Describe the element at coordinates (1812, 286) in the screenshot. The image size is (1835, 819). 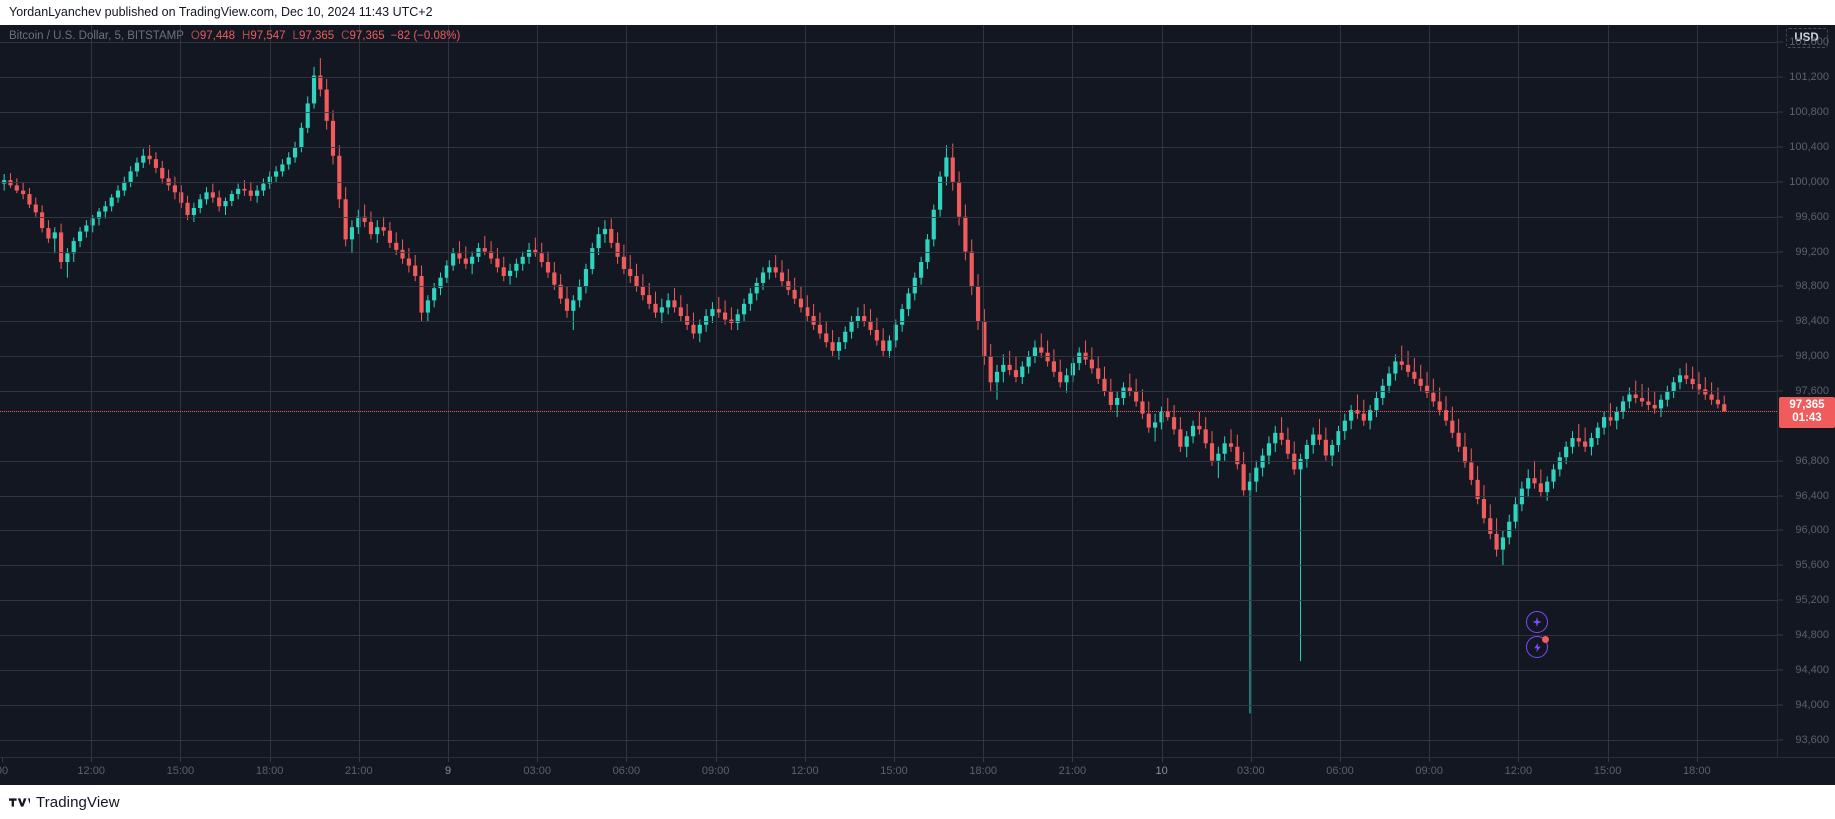
I see `price-tick-label: 98,800` at that location.